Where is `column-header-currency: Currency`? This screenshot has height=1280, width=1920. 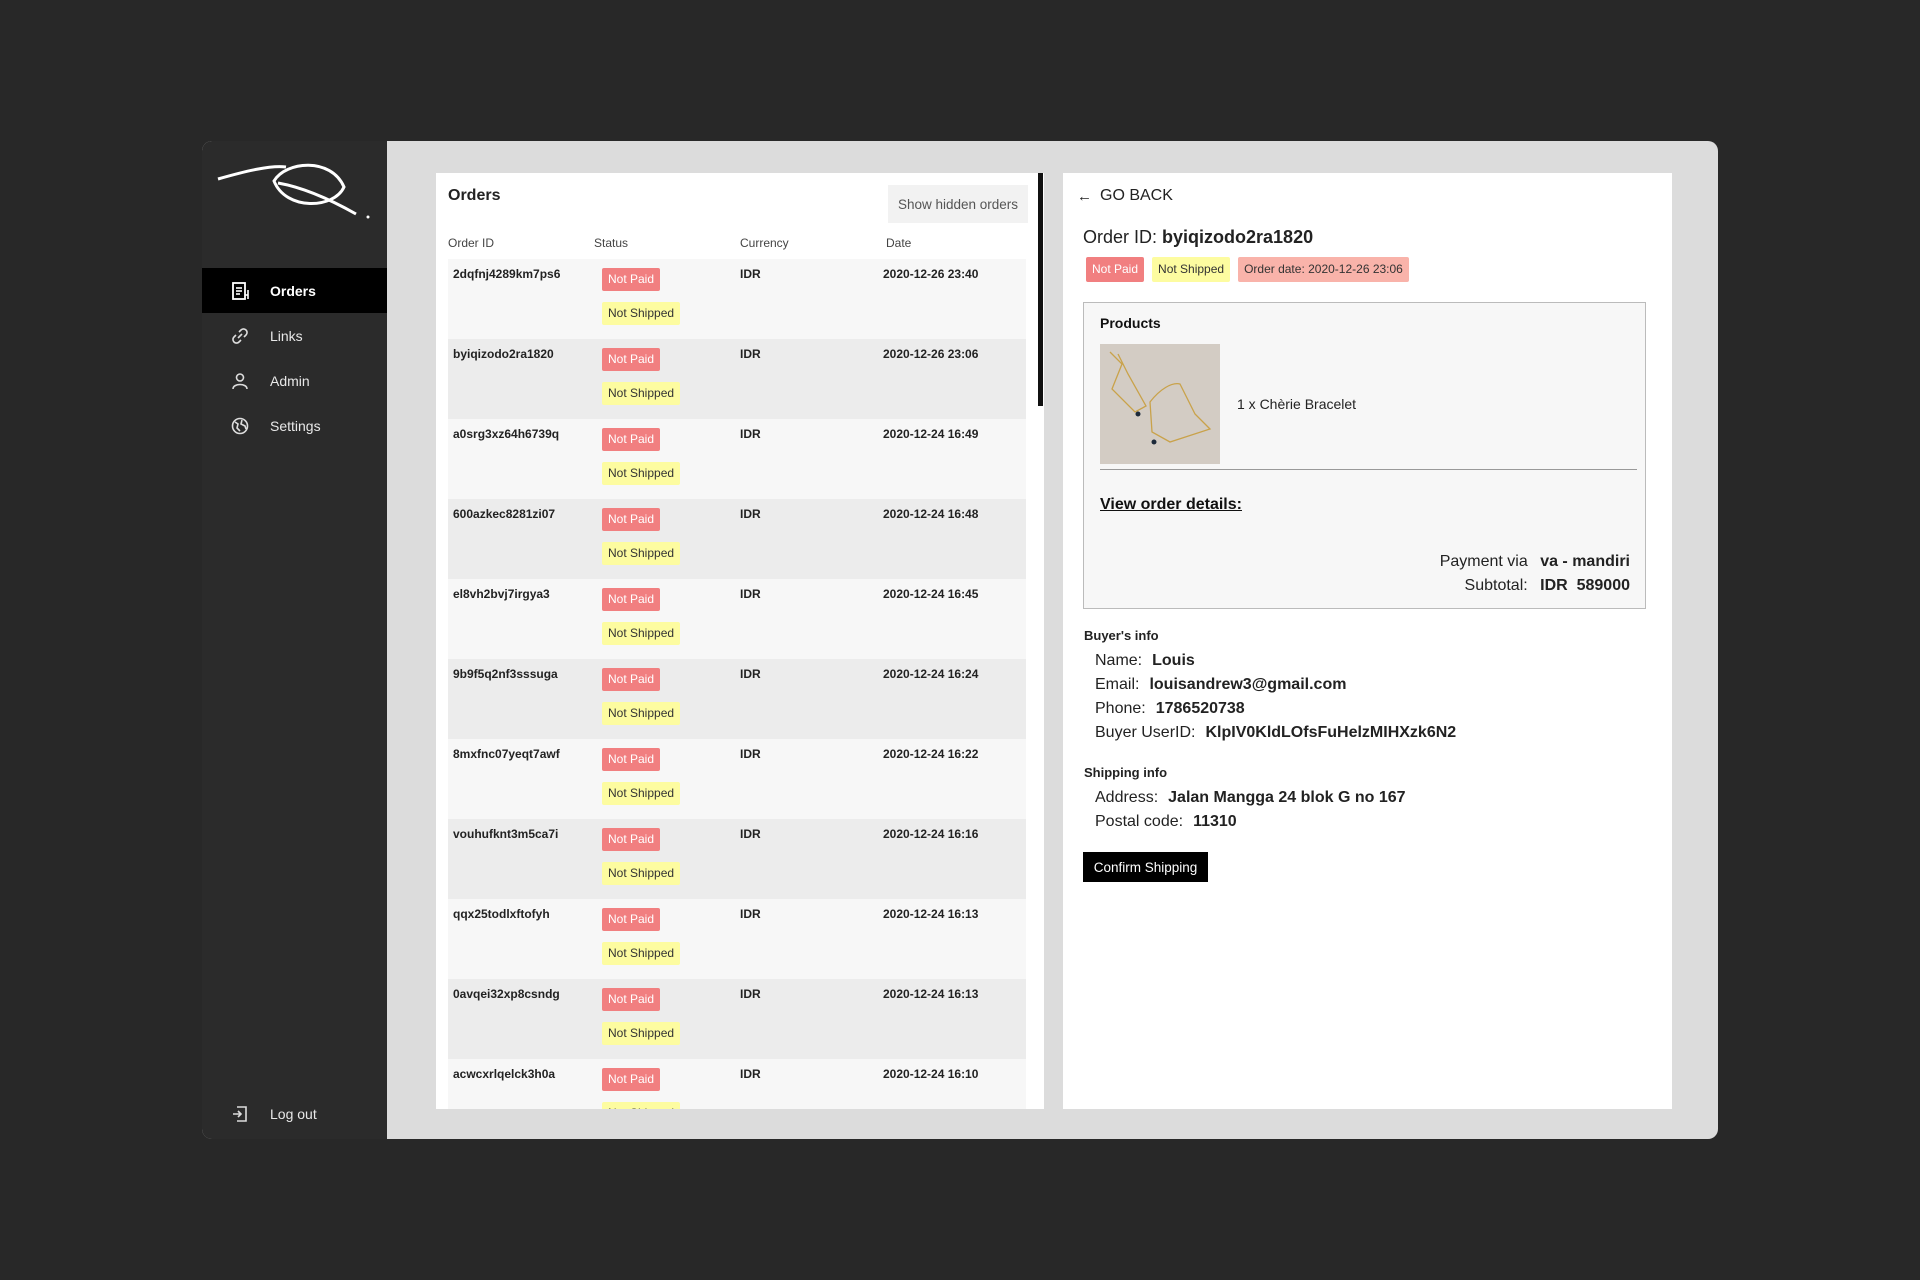 column-header-currency: Currency is located at coordinates (764, 243).